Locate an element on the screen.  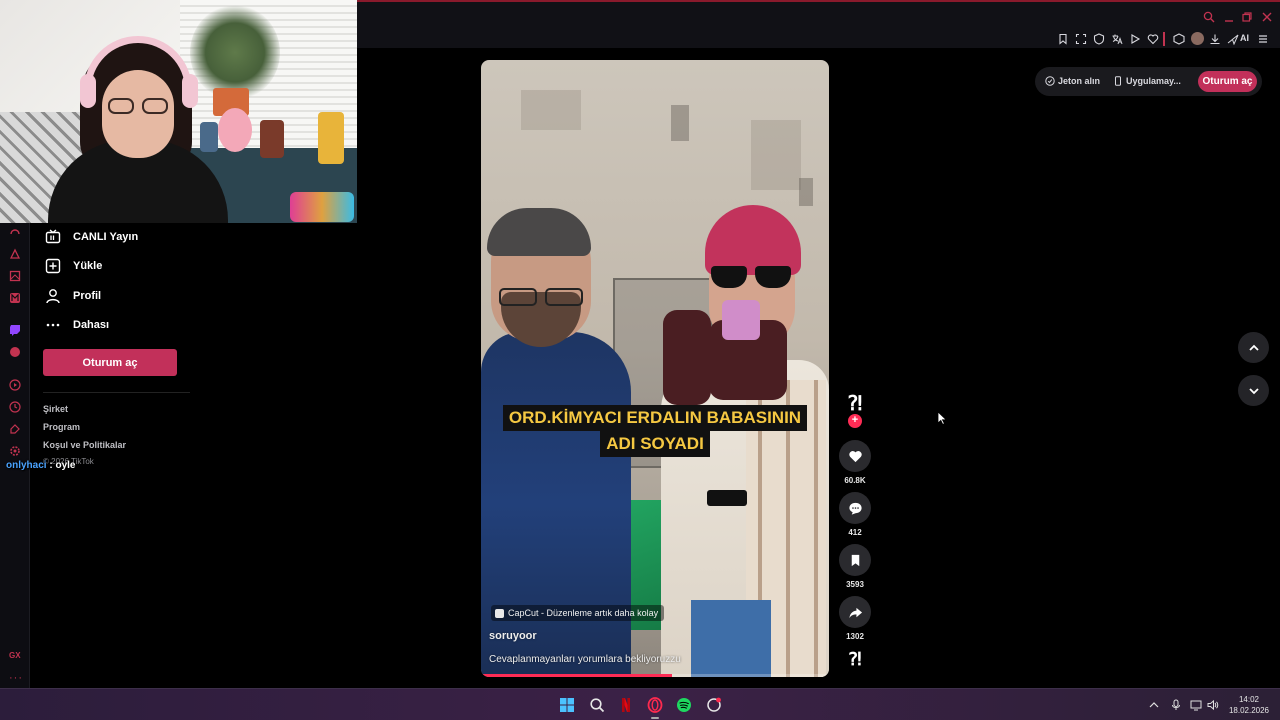
clock-time: 14:02 is located at coordinates (1249, 699).